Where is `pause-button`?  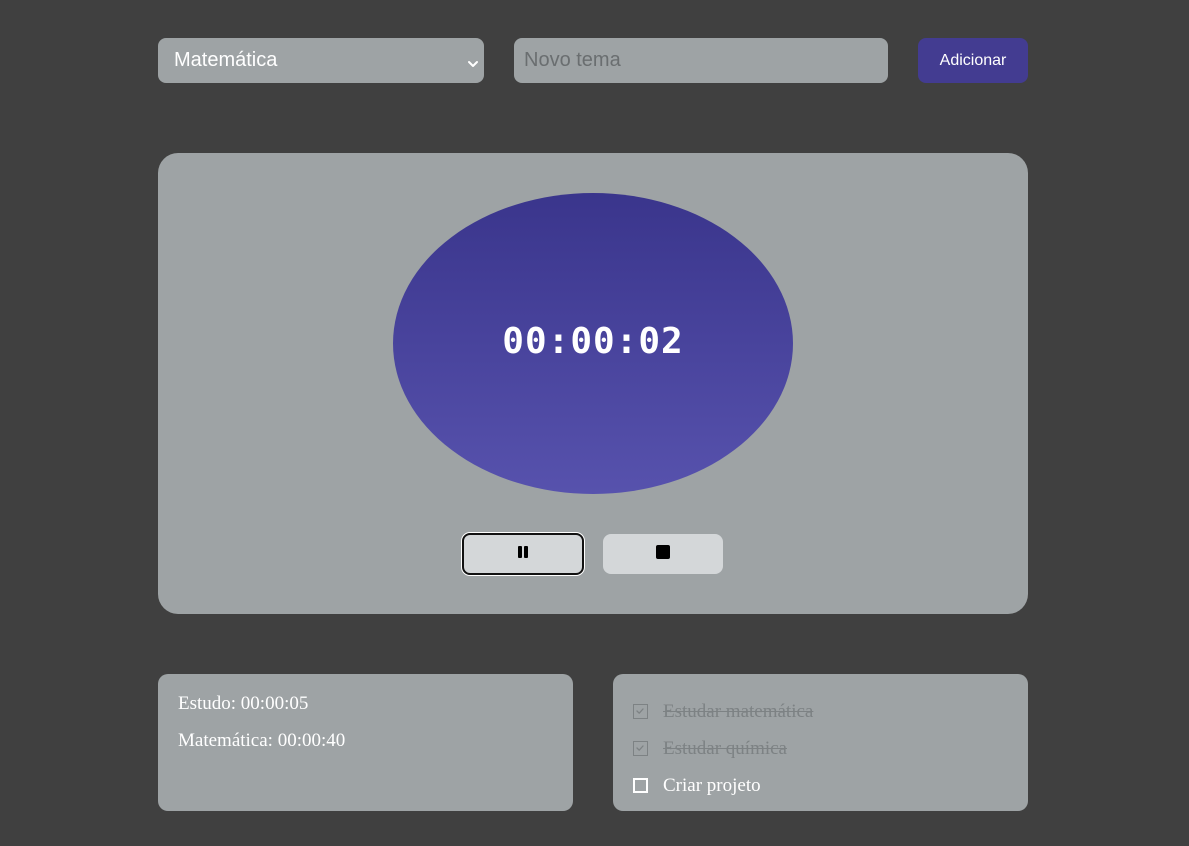 pause-button is located at coordinates (523, 554).